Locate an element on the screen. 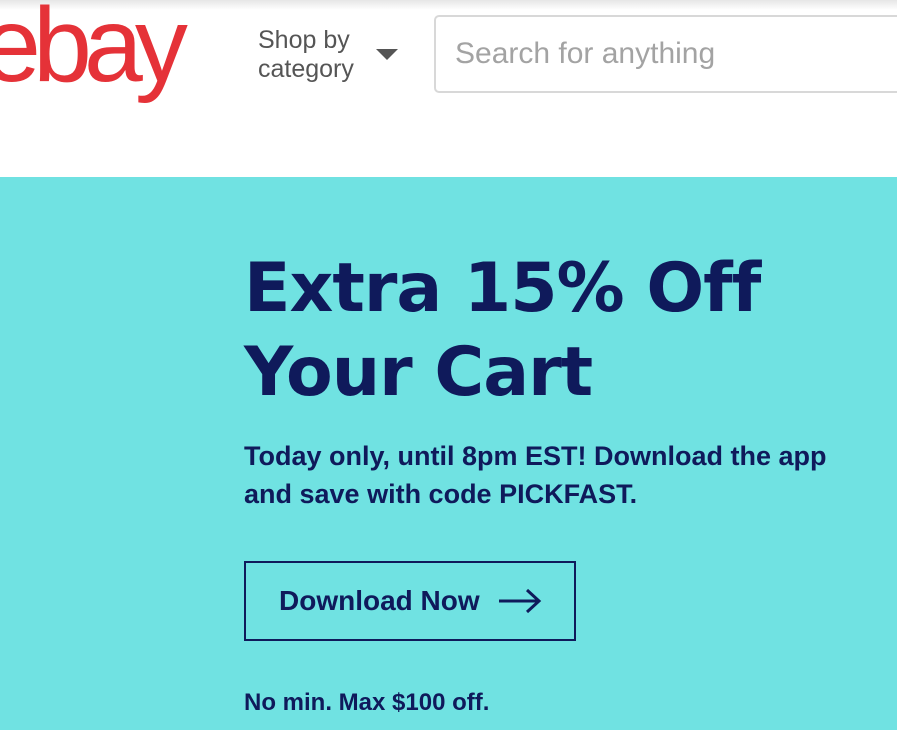 Image resolution: width=897 pixels, height=730 pixels. promo-subtext-line-2: and save with code PICKFAST. is located at coordinates (441, 494).